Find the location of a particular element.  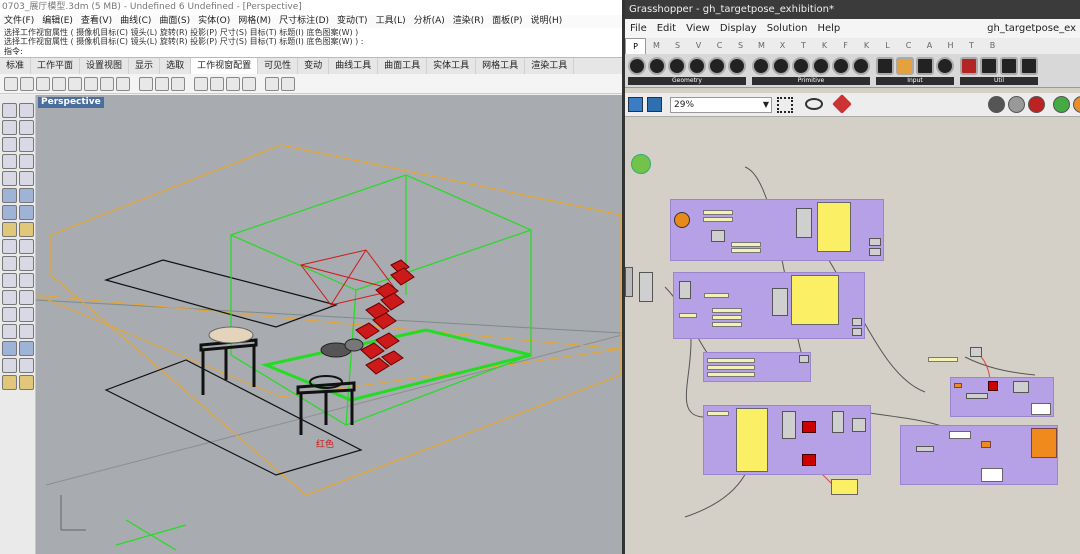

target-icon is located at coordinates (178, 83).